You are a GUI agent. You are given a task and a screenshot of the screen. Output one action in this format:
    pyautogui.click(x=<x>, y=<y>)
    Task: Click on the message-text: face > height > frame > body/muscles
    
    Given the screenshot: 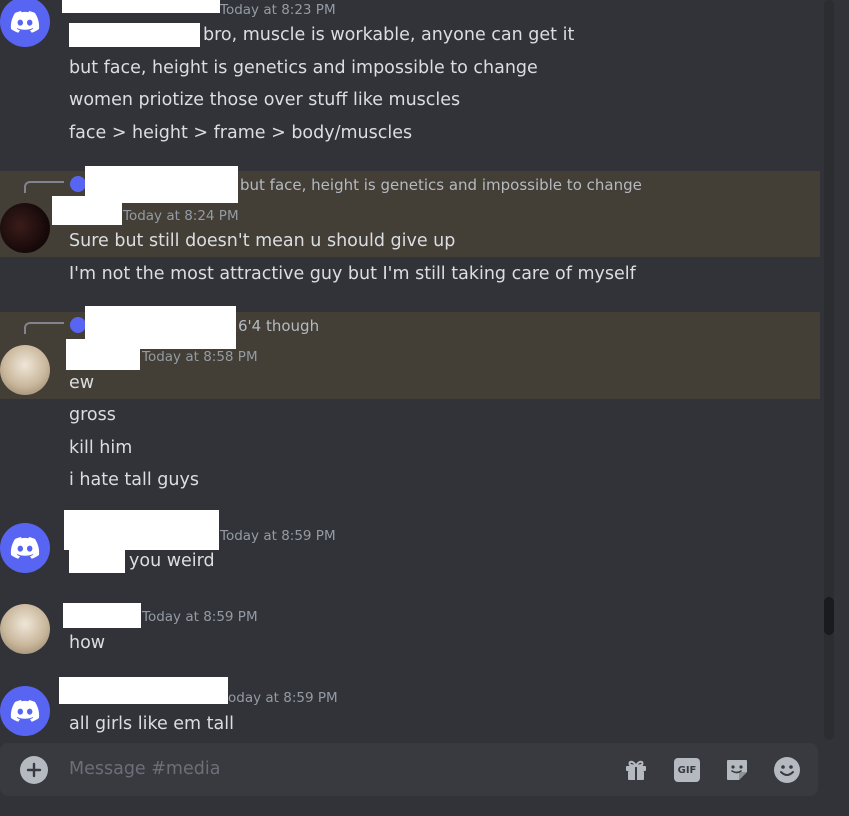 What is the action you would take?
    pyautogui.click(x=241, y=133)
    